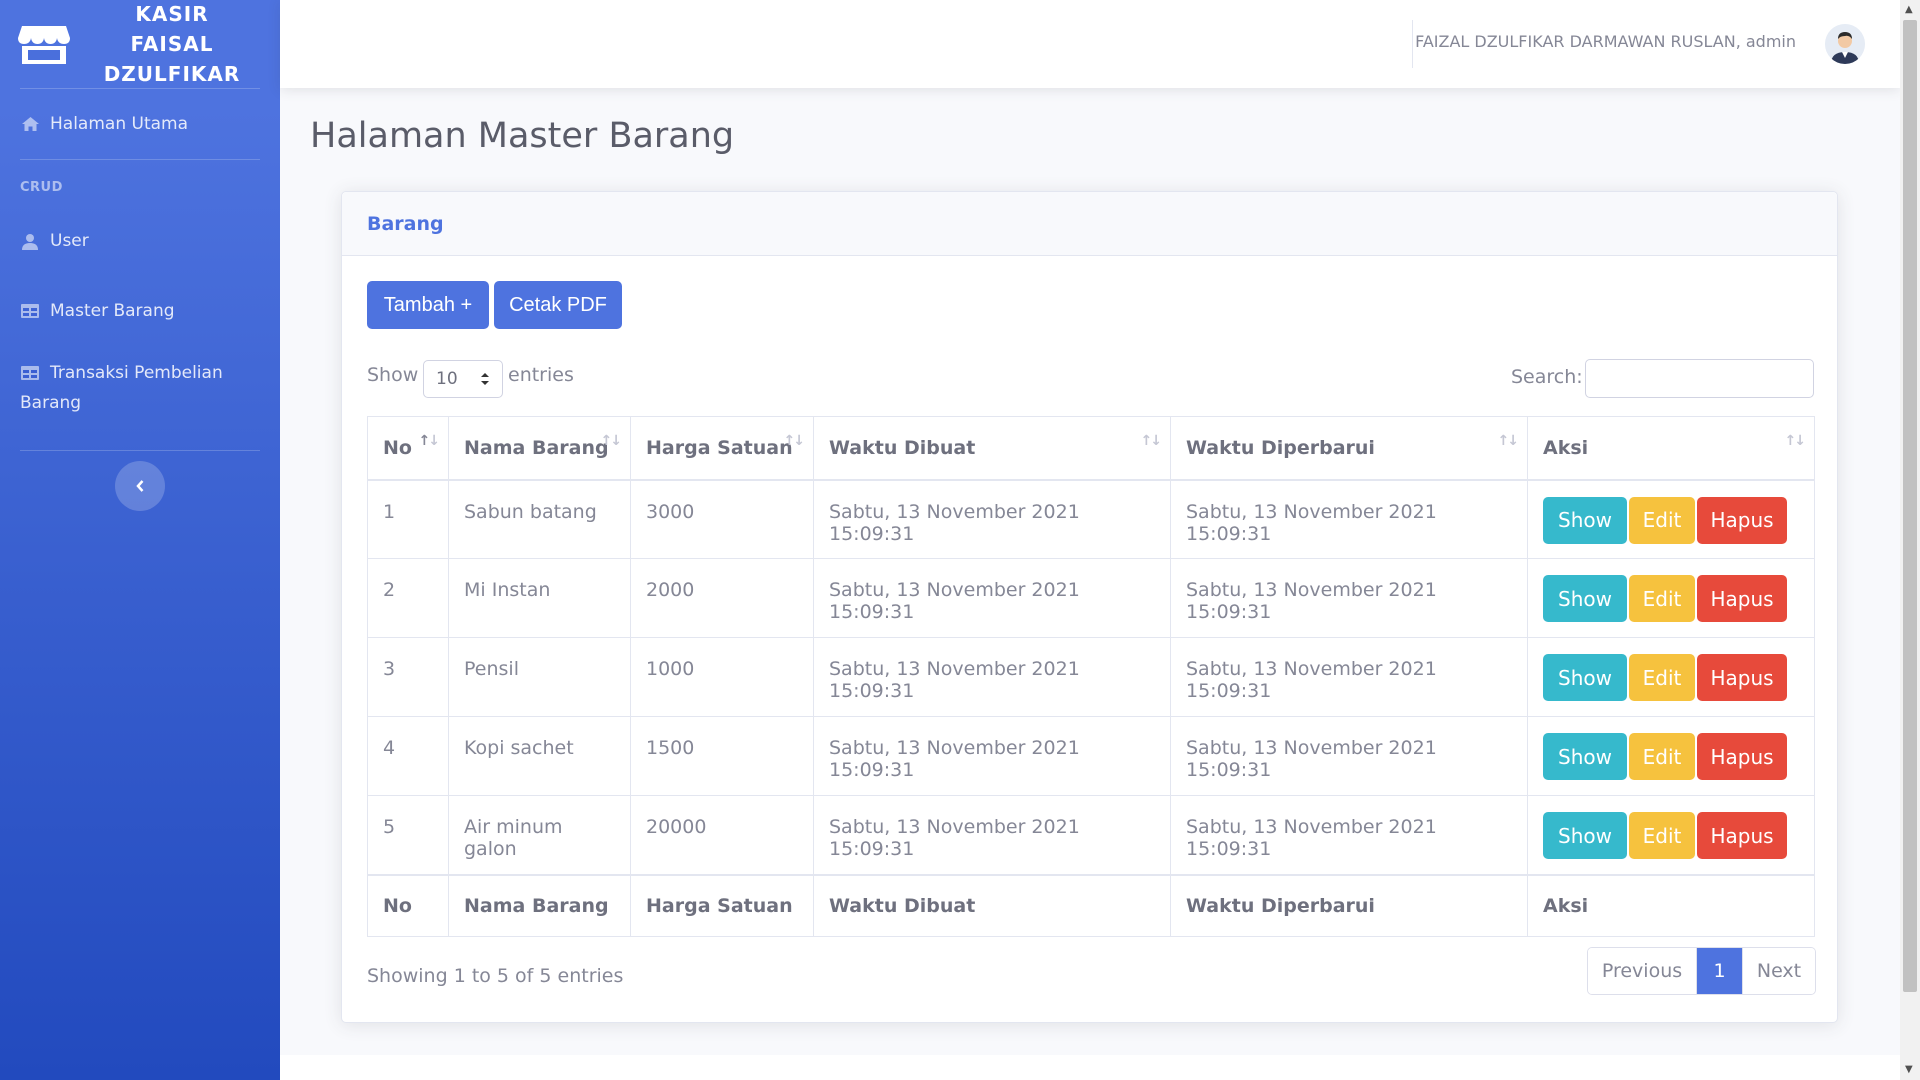 This screenshot has height=1080, width=1920. What do you see at coordinates (1090, 44) in the screenshot?
I see `topbar: FAIZAL DZULFIKAR DARMAWAN RUSLAN, admin` at bounding box center [1090, 44].